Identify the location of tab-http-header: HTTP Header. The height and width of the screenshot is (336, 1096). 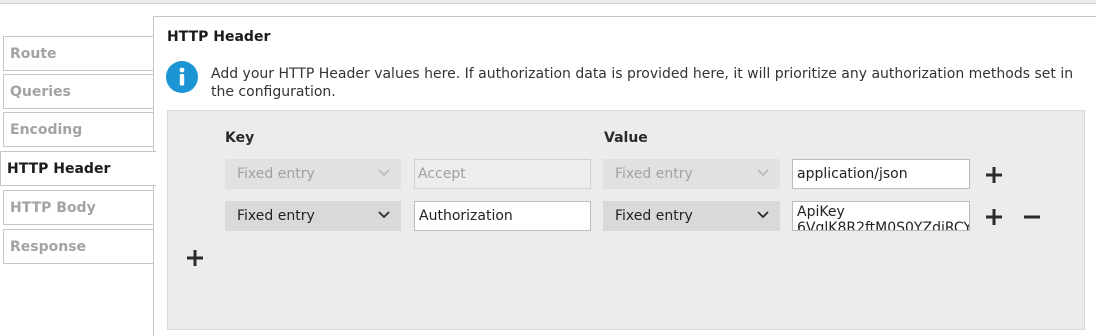
(78, 168).